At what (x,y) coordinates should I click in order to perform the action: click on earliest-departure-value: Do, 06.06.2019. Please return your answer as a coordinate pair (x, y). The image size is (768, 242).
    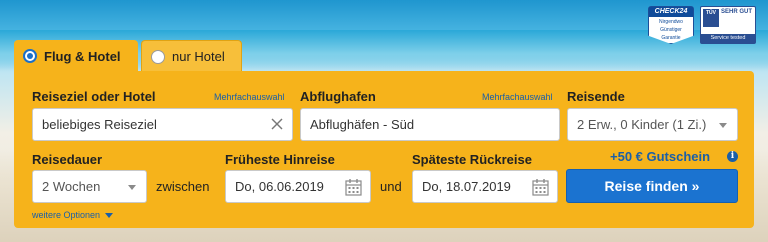
    Looking at the image, I should click on (279, 186).